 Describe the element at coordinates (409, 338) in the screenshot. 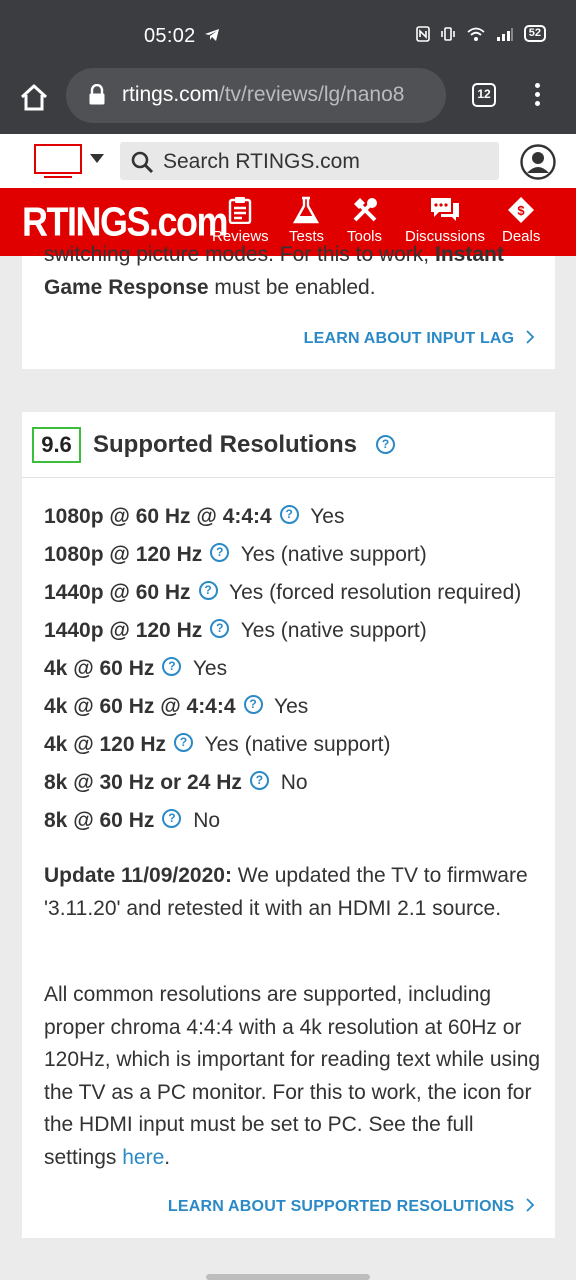

I see `link-label: LEARN ABOUT INPUT LAG` at that location.